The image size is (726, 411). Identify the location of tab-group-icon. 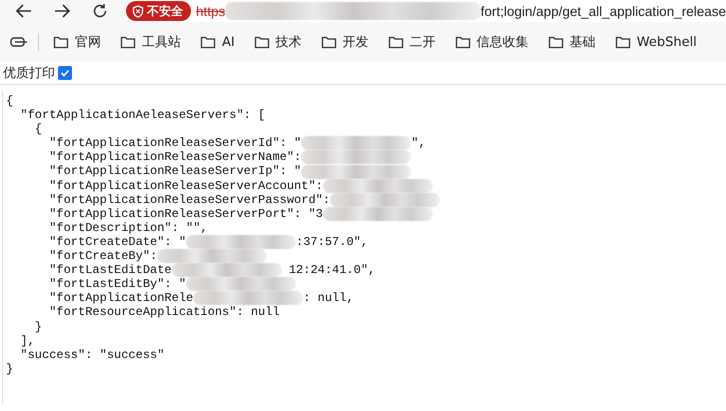
(19, 42).